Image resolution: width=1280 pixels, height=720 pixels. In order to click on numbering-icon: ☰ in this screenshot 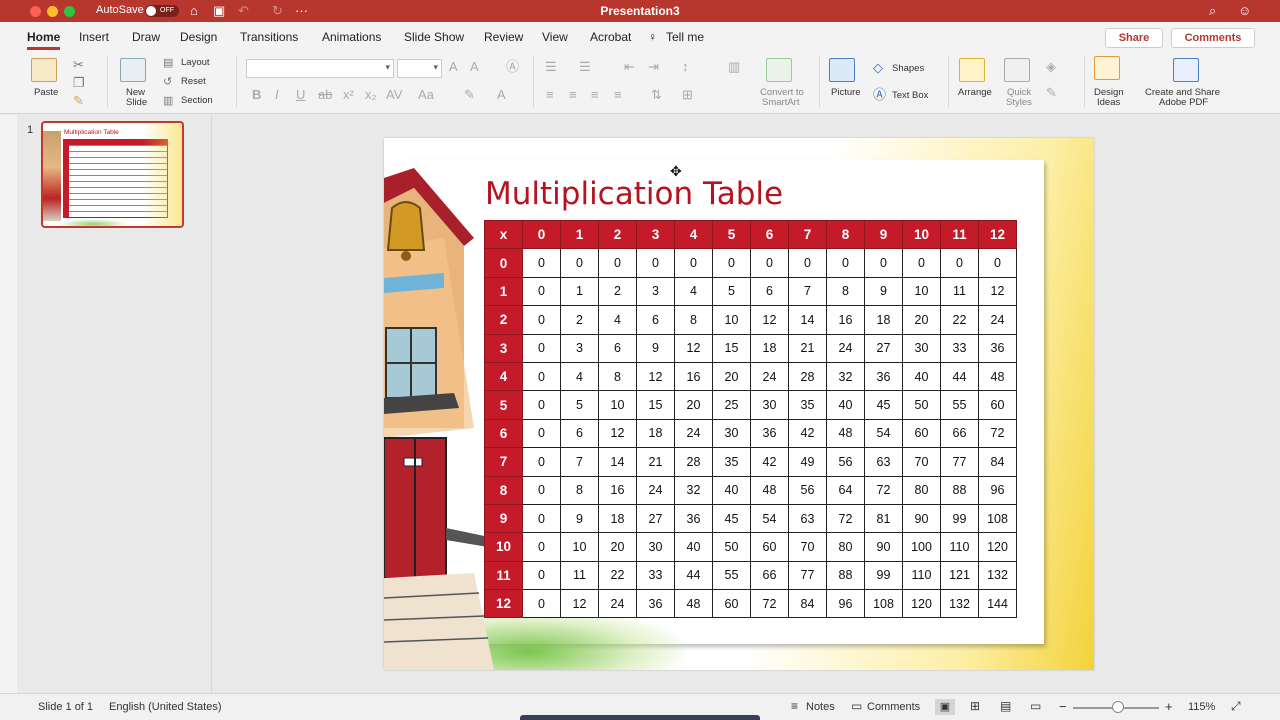, I will do `click(585, 67)`.